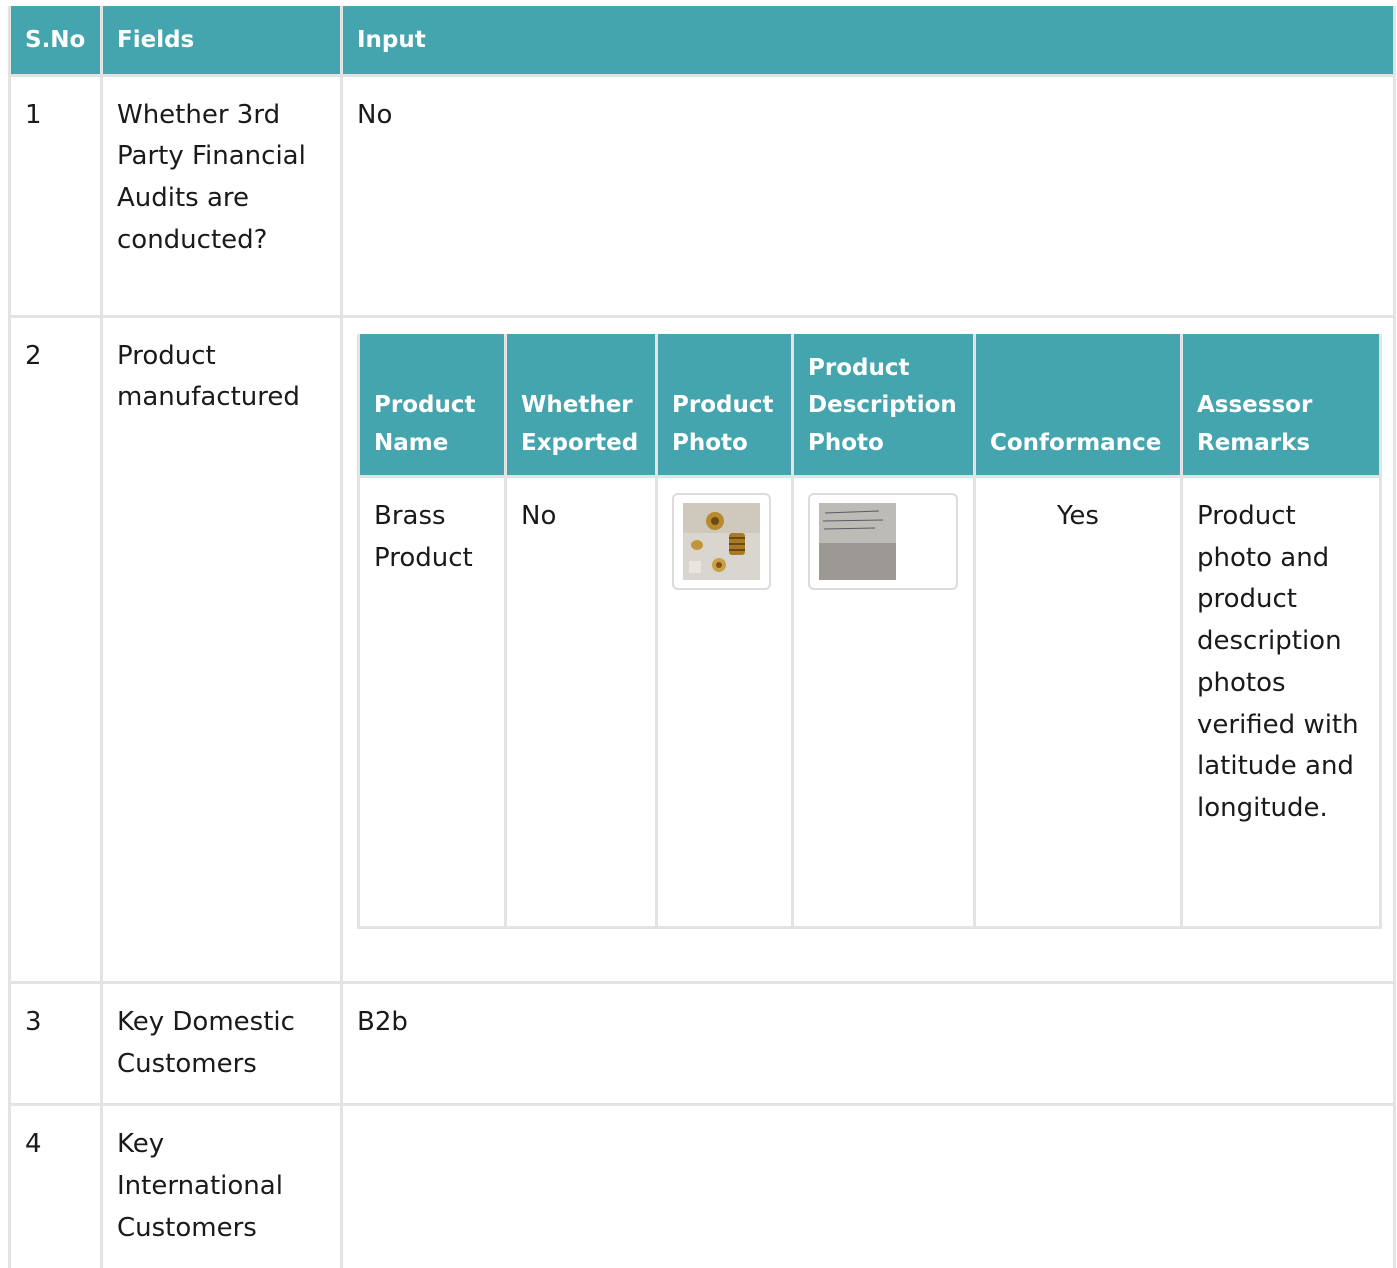 The width and height of the screenshot is (1397, 1268). Describe the element at coordinates (55, 195) in the screenshot. I see `row-sno: 1` at that location.